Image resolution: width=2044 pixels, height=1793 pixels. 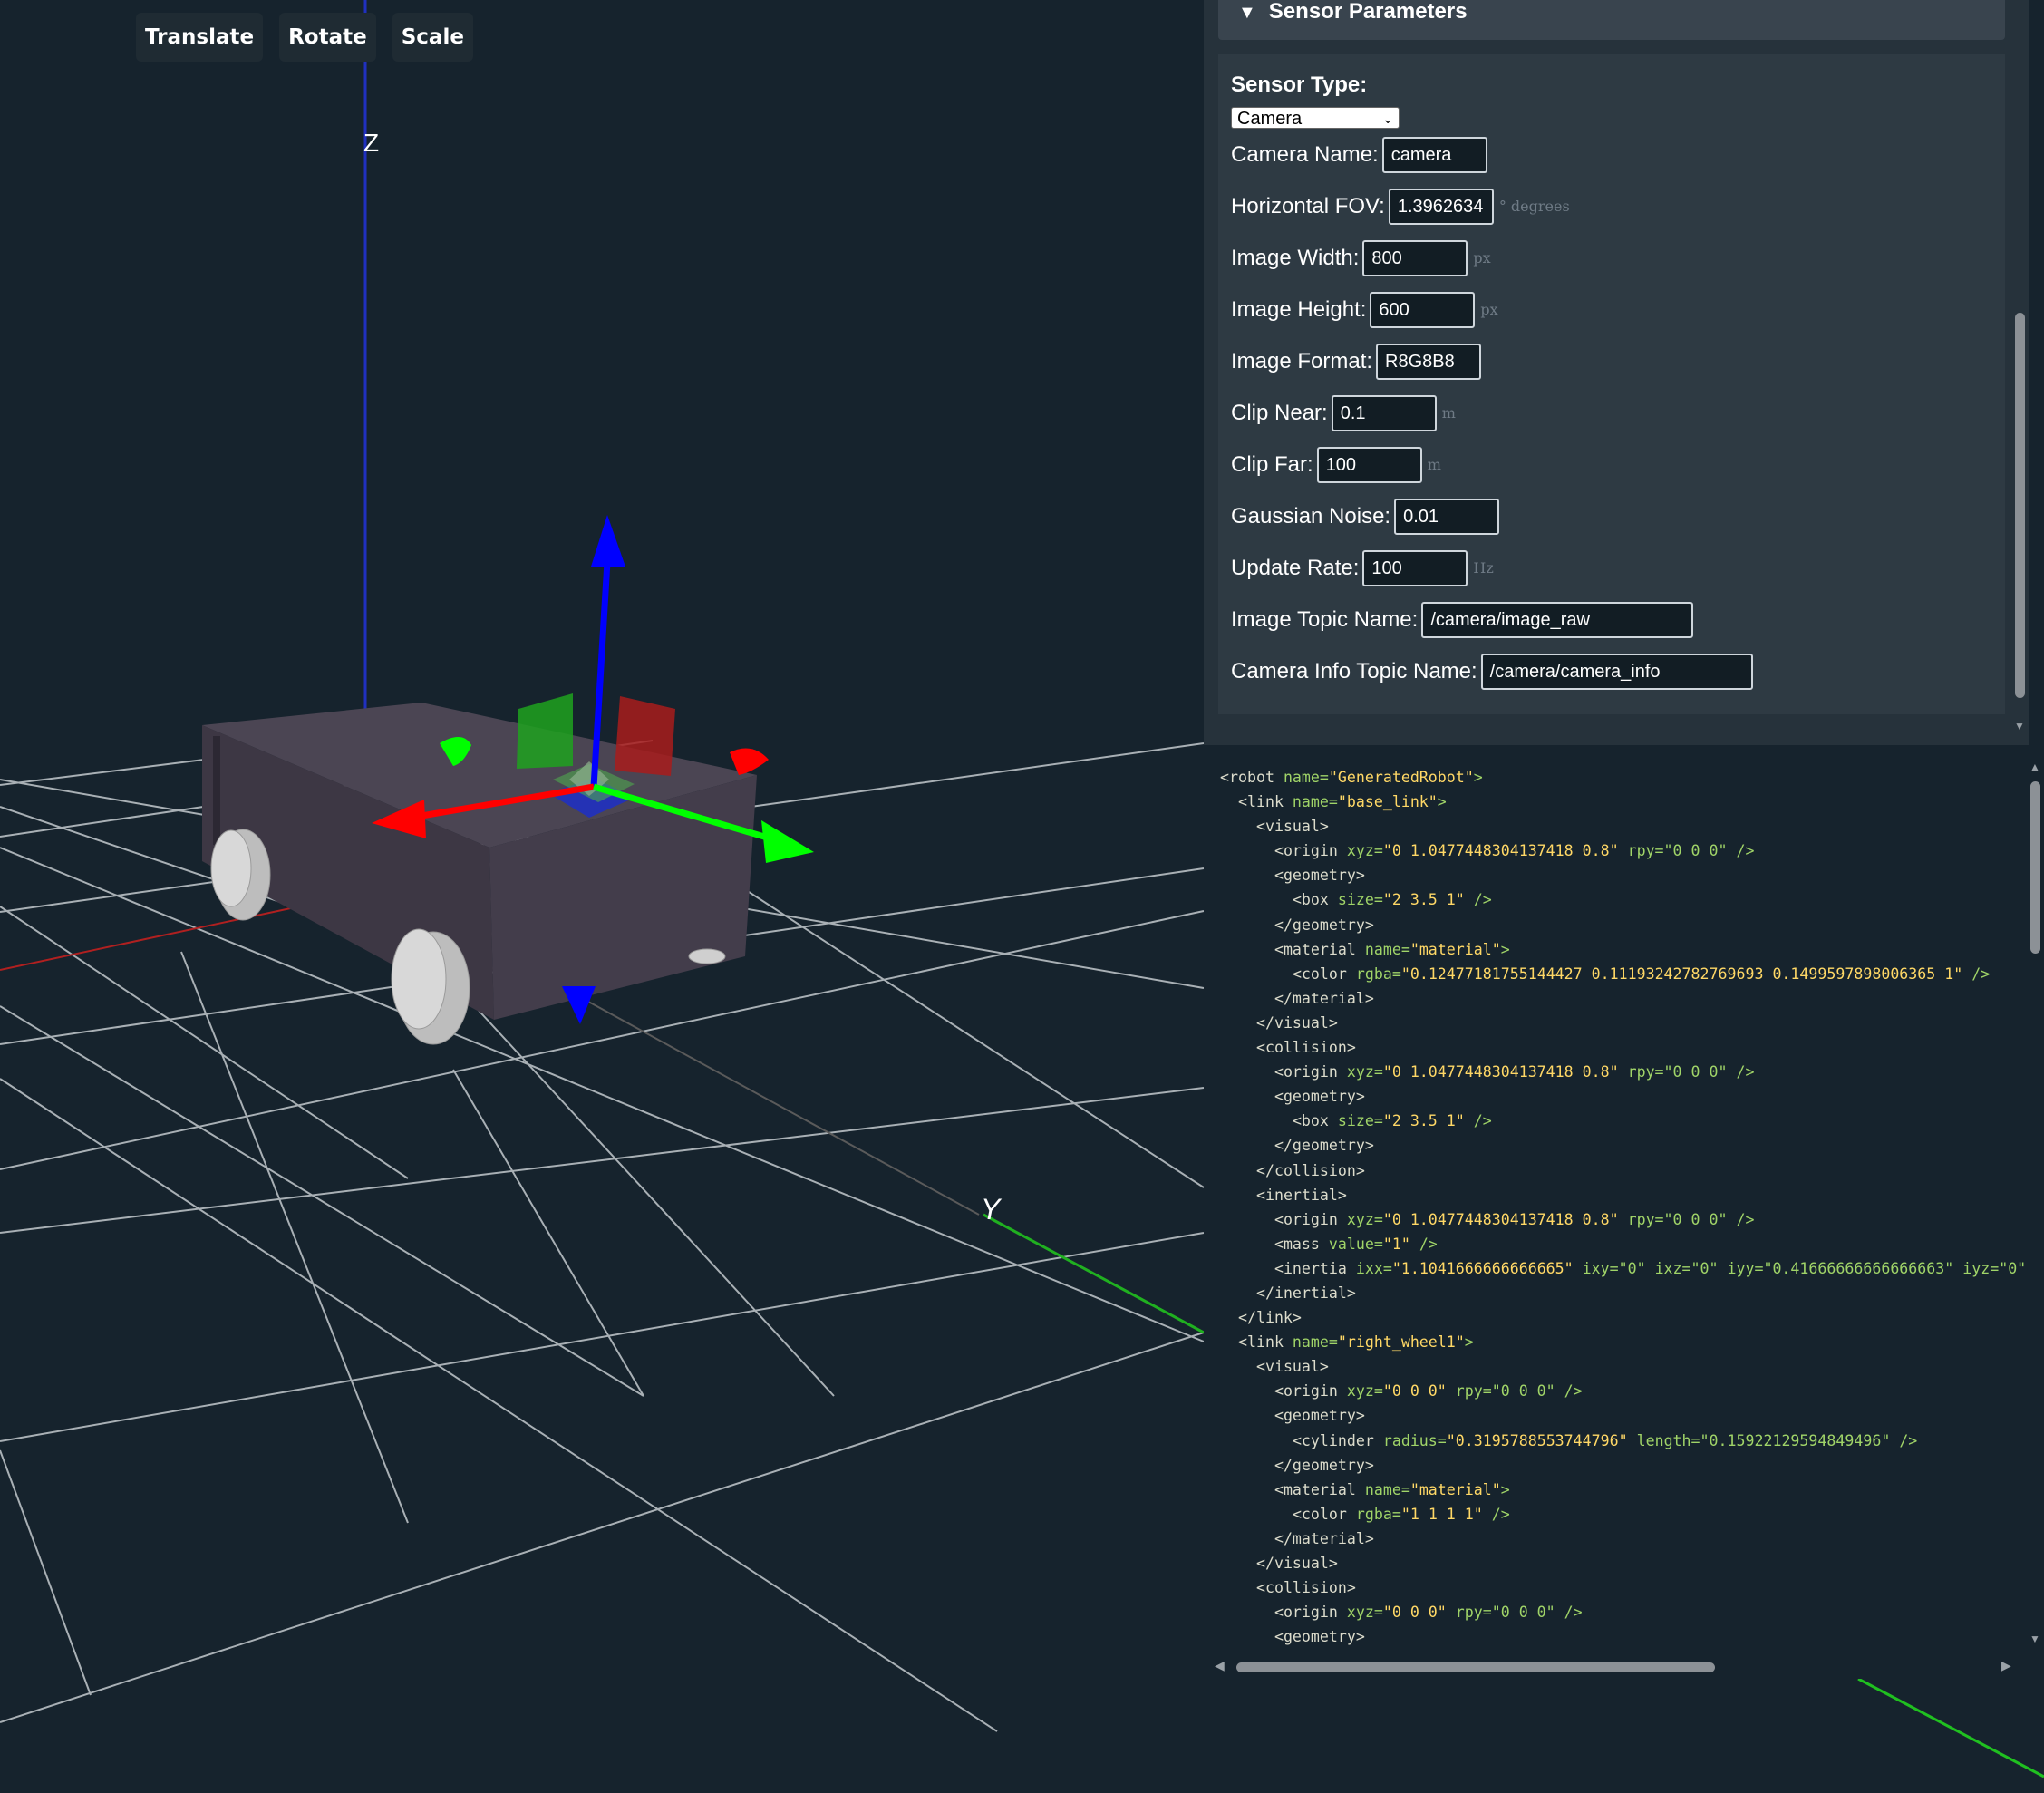 I want to click on sensor-field-input: 1.3962634, so click(x=1441, y=206).